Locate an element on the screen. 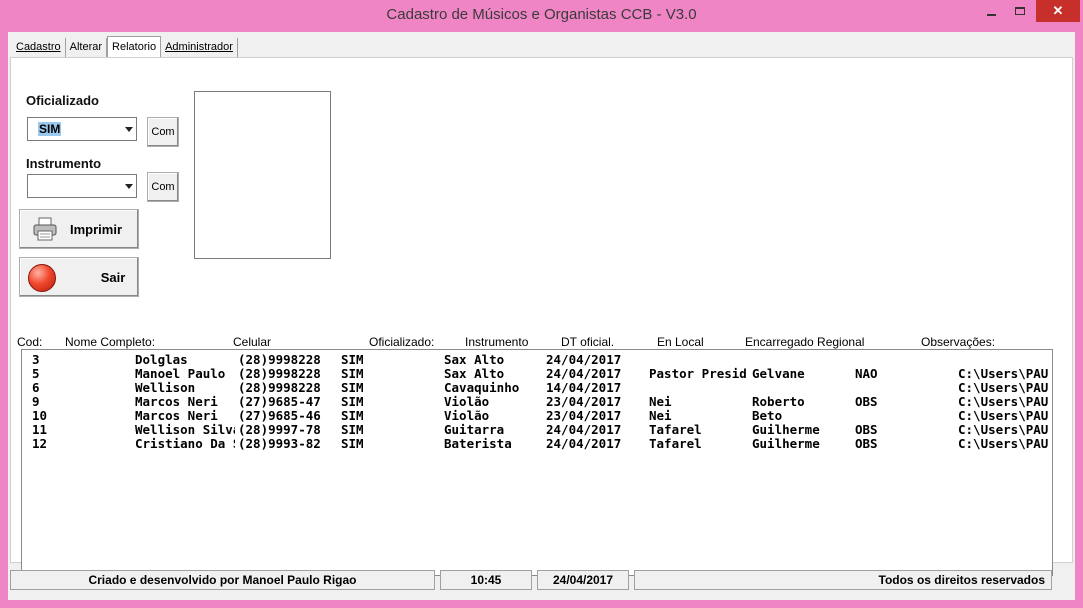 This screenshot has height=608, width=1083. cell-obs: NAO is located at coordinates (866, 373).